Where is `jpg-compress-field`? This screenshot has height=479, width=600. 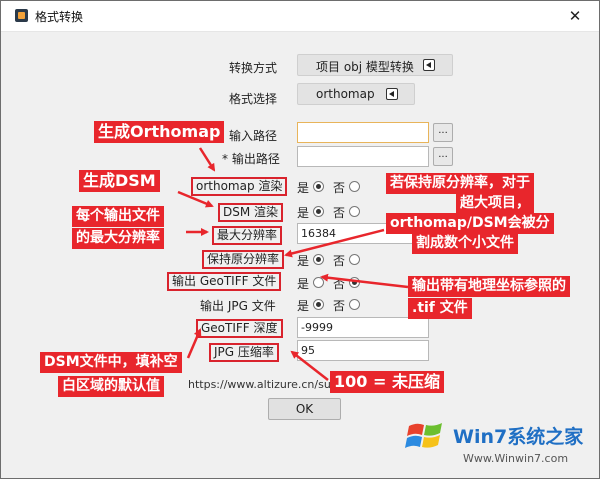 jpg-compress-field is located at coordinates (363, 350).